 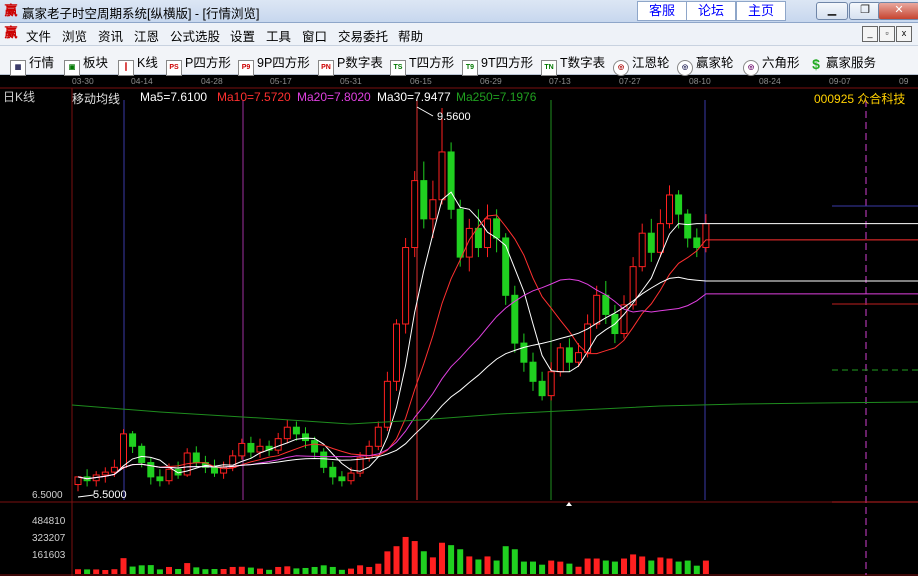 What do you see at coordinates (414, 97) in the screenshot?
I see `ma30-label: Ma30=7.9477` at bounding box center [414, 97].